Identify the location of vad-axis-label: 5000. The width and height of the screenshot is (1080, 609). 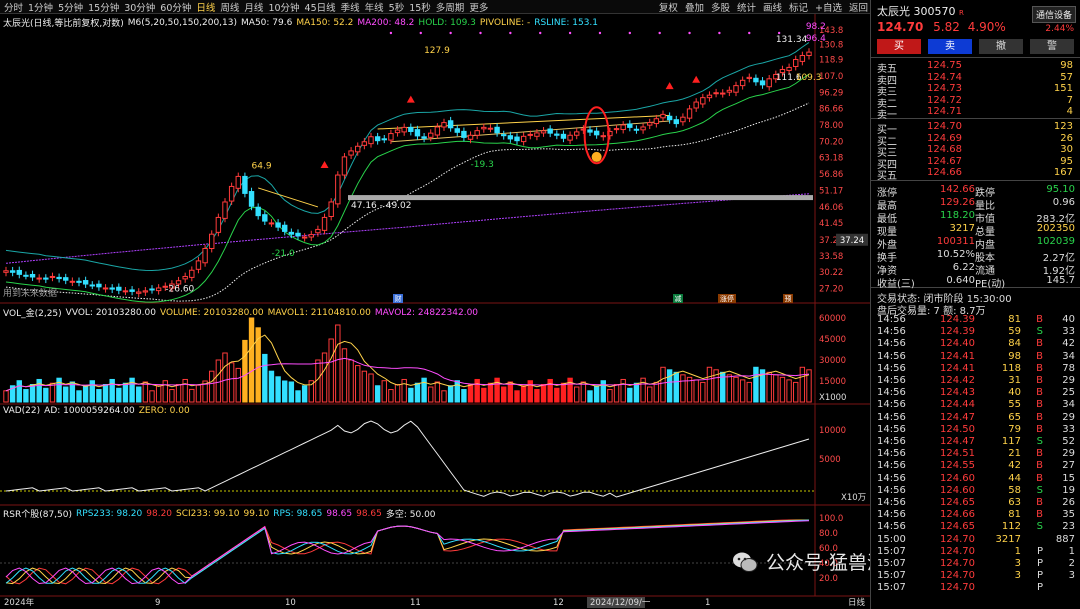
(830, 460).